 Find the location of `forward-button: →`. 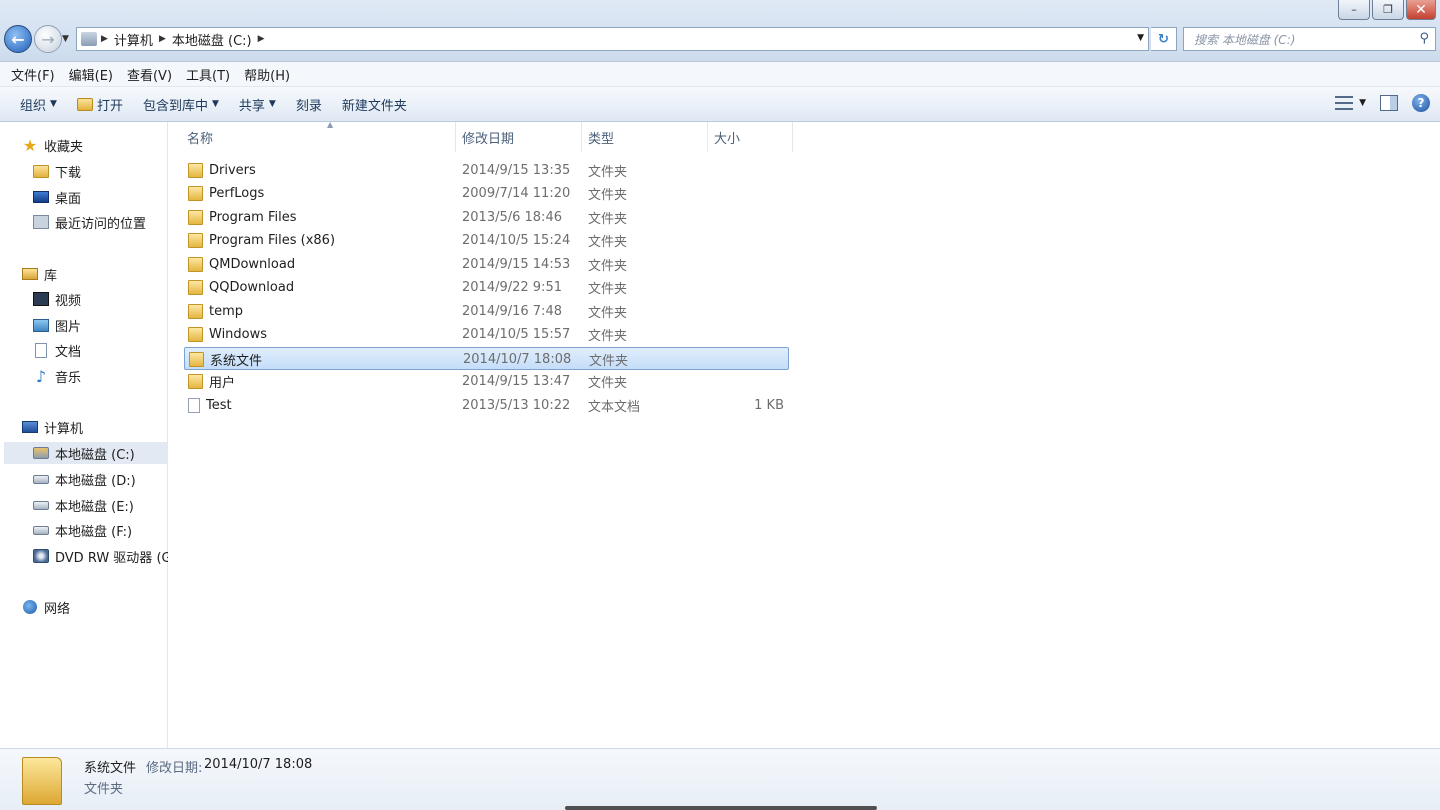

forward-button: → is located at coordinates (48, 39).